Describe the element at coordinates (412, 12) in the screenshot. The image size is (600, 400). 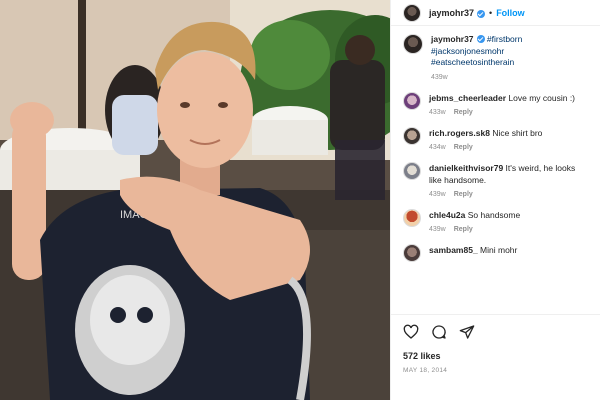
I see `author-avatar` at that location.